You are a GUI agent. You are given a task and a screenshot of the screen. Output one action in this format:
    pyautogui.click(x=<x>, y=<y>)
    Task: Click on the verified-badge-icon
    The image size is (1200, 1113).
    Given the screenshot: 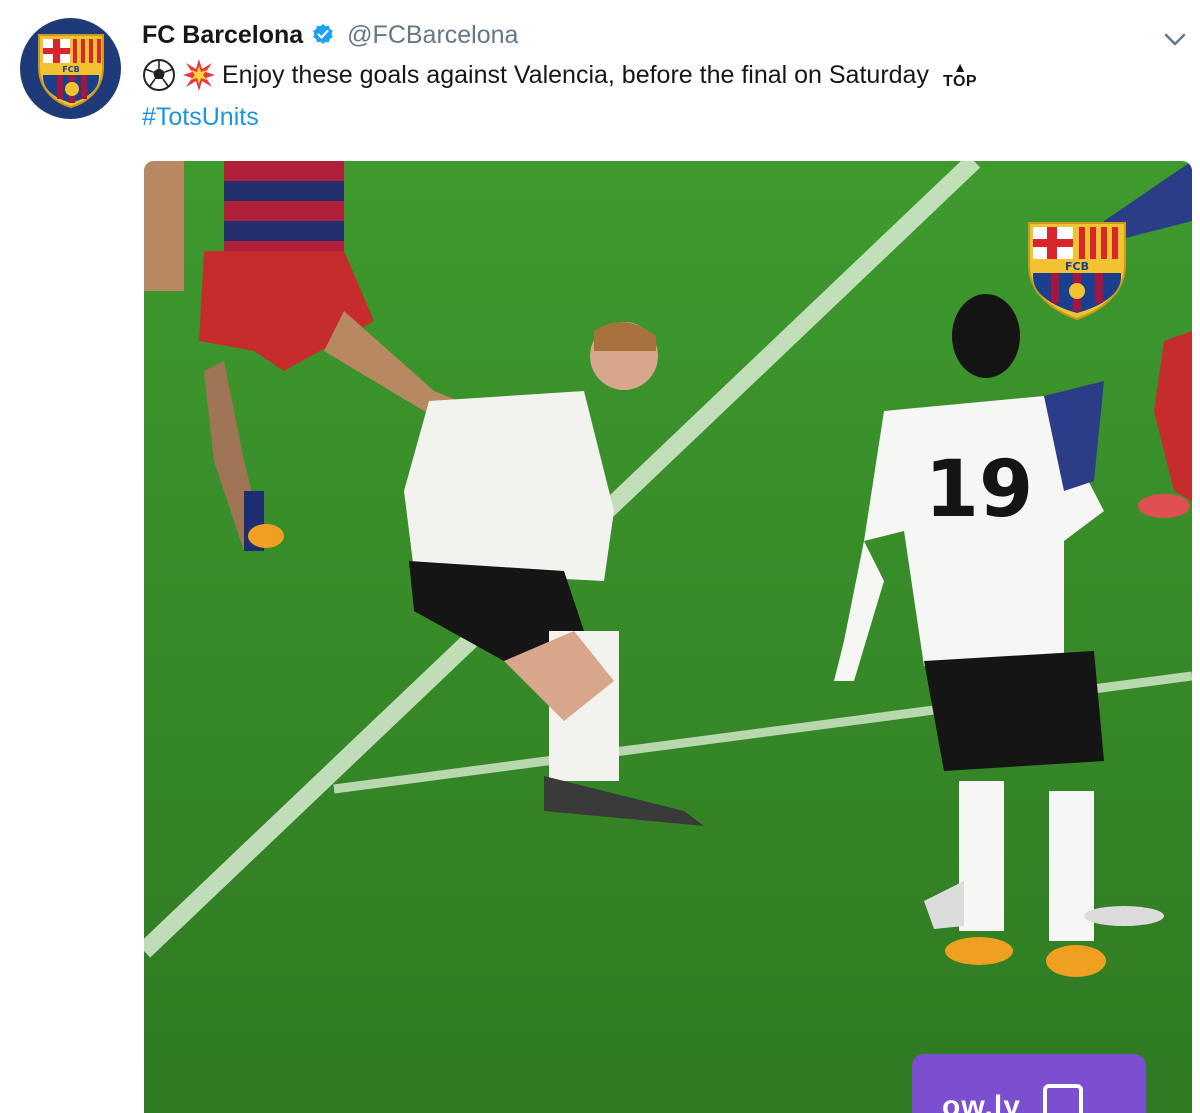 What is the action you would take?
    pyautogui.click(x=323, y=34)
    